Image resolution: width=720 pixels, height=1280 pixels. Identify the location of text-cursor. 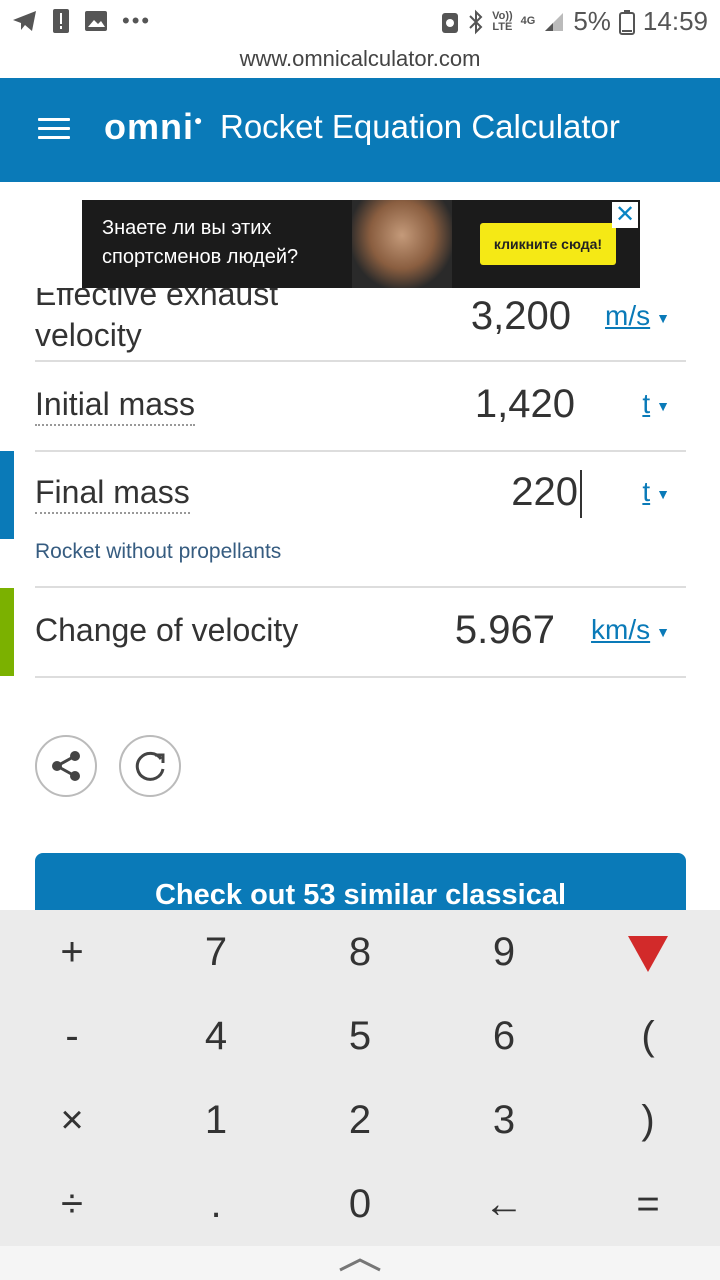
(581, 494).